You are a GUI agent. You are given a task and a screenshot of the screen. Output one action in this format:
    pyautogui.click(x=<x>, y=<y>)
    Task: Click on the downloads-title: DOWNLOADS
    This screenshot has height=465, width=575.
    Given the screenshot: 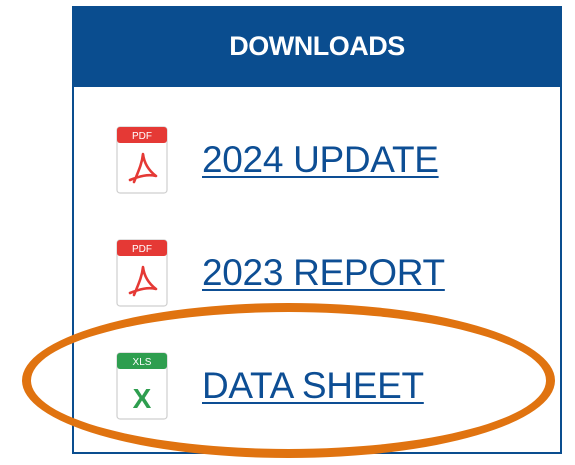 What is the action you would take?
    pyautogui.click(x=317, y=46)
    